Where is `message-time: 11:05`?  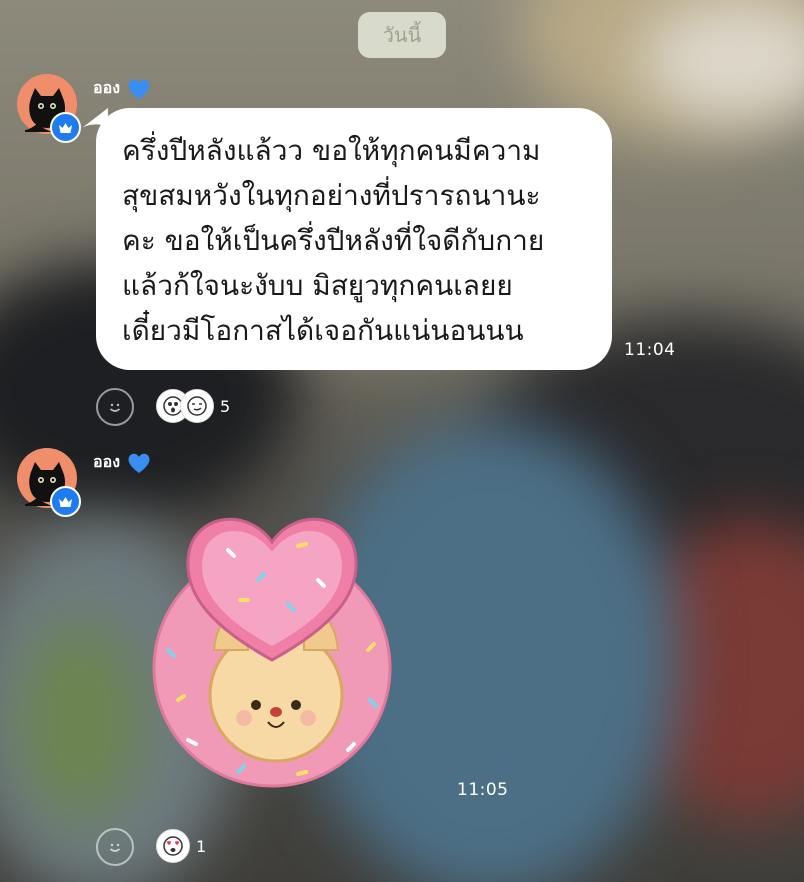 message-time: 11:05 is located at coordinates (483, 790).